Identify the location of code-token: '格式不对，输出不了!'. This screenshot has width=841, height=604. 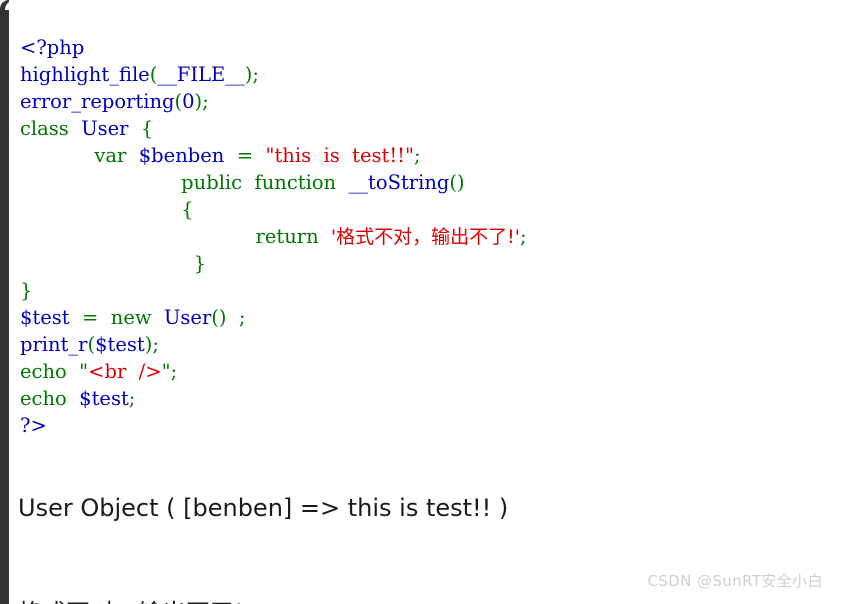
(422, 236).